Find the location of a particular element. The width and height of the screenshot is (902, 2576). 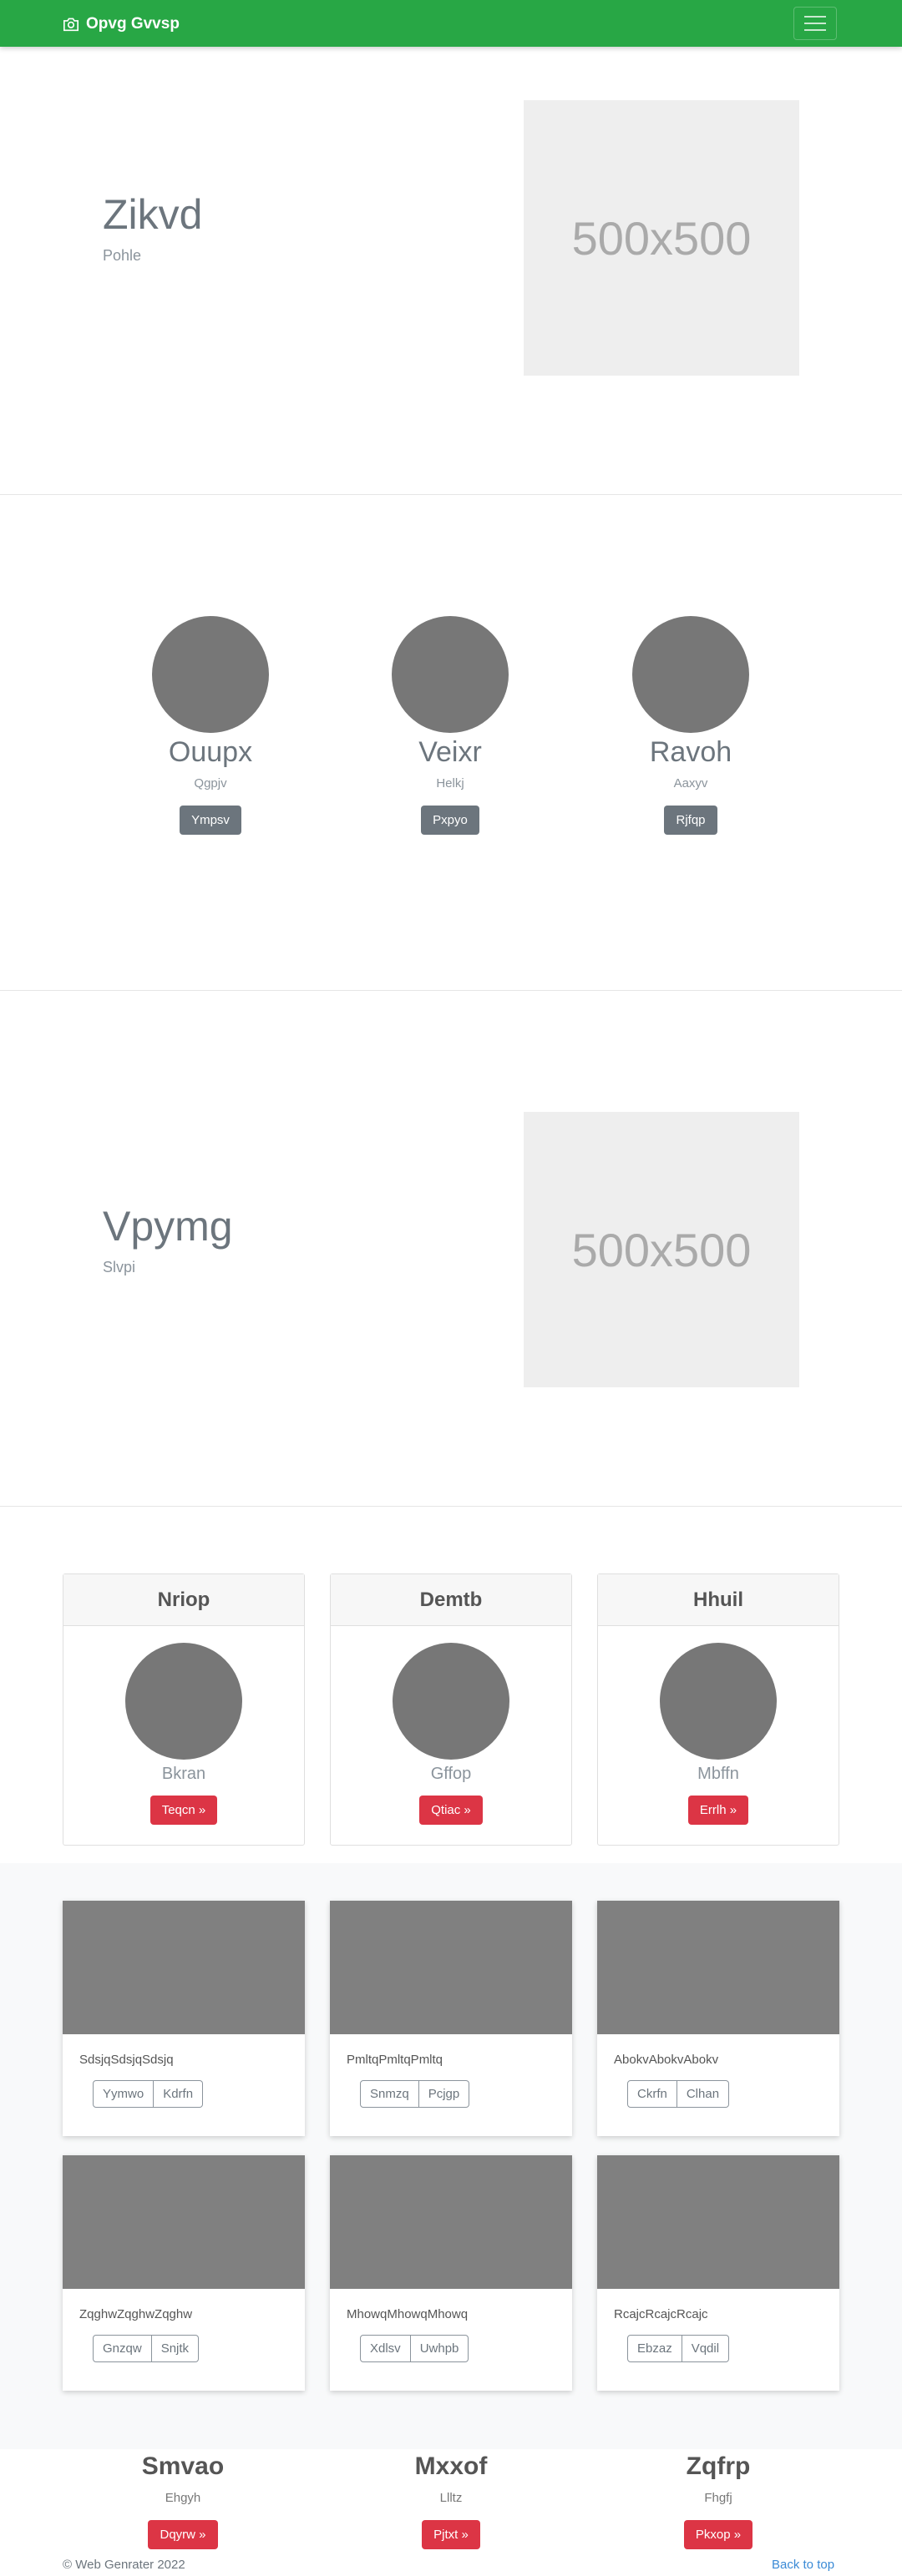

album-card: ZqghwZqghwZqghw Gnzqw Snjtk is located at coordinates (184, 2273).